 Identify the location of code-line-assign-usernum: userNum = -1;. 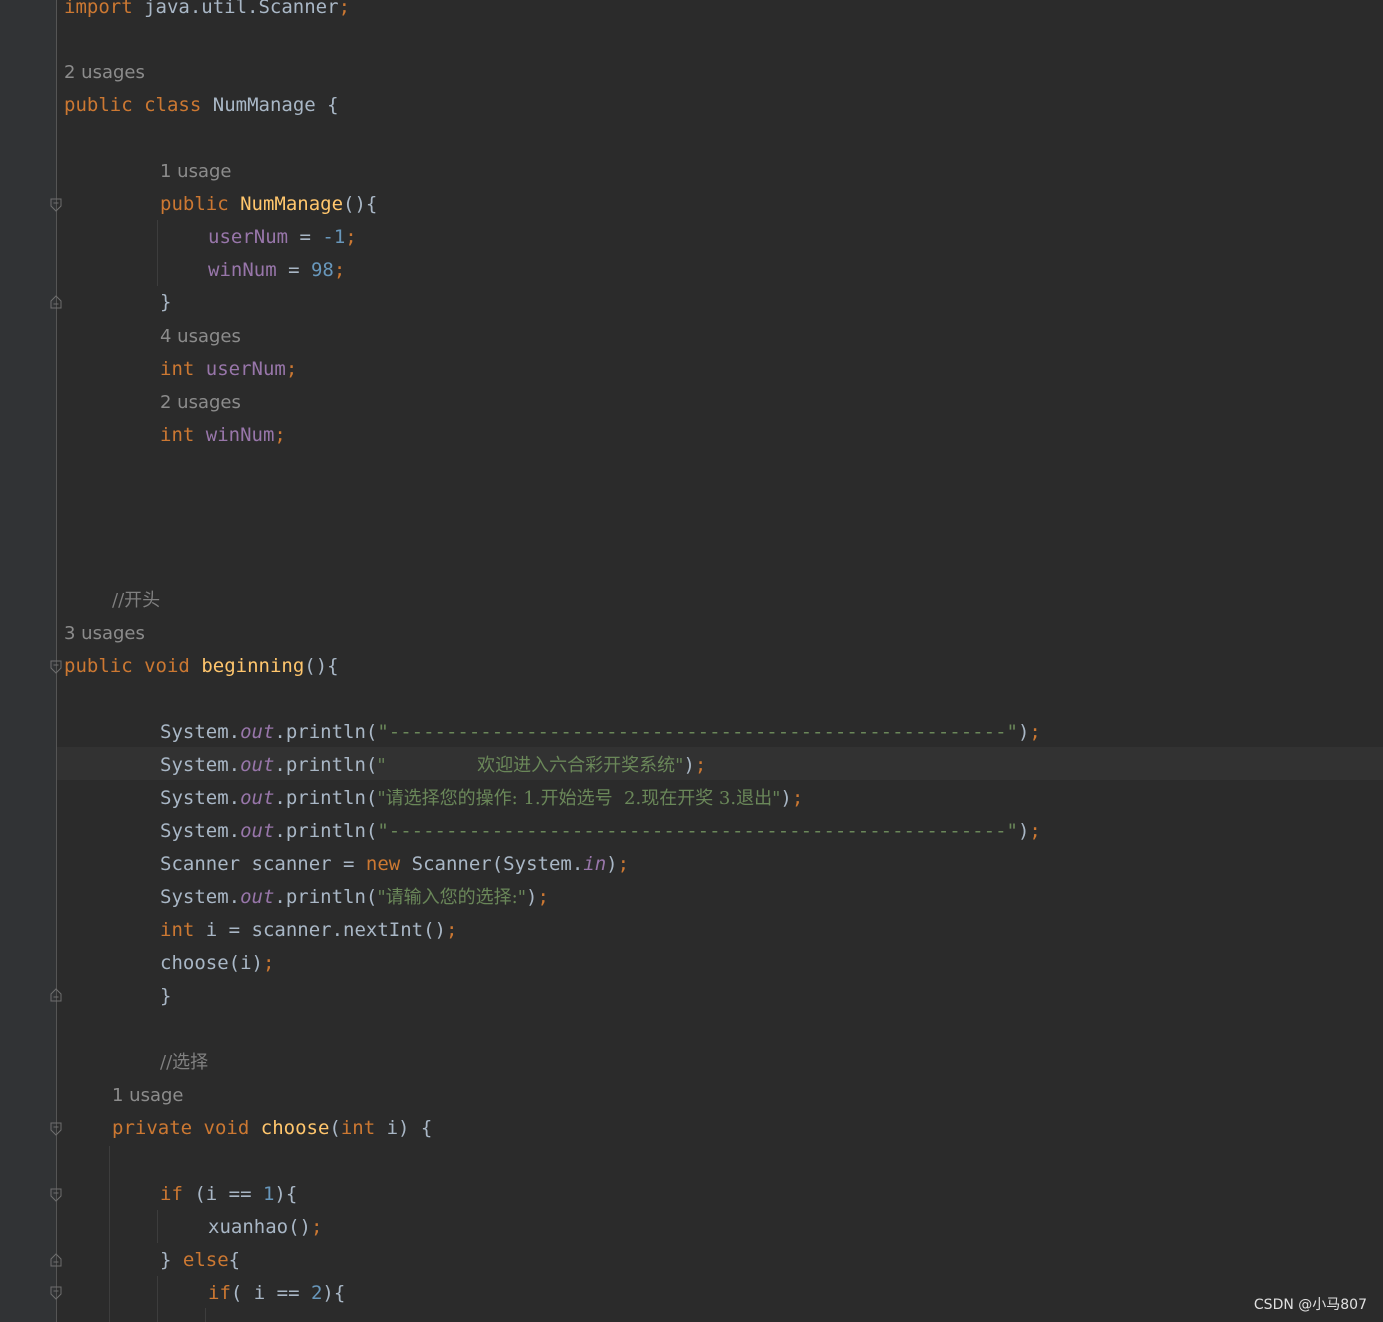
(282, 237).